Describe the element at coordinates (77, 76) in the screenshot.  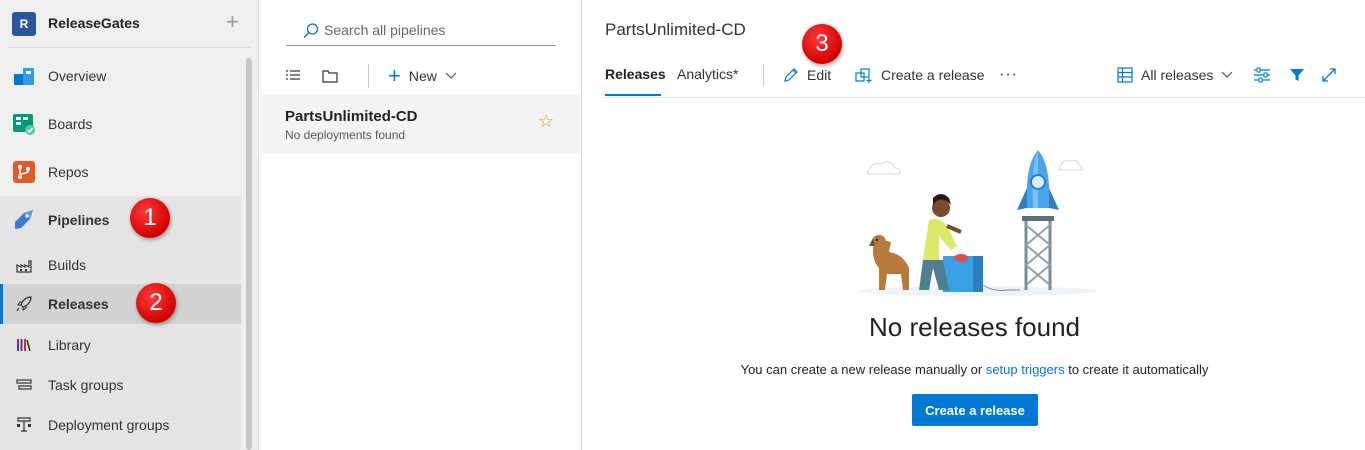
I see `nav-item-label: Overview` at that location.